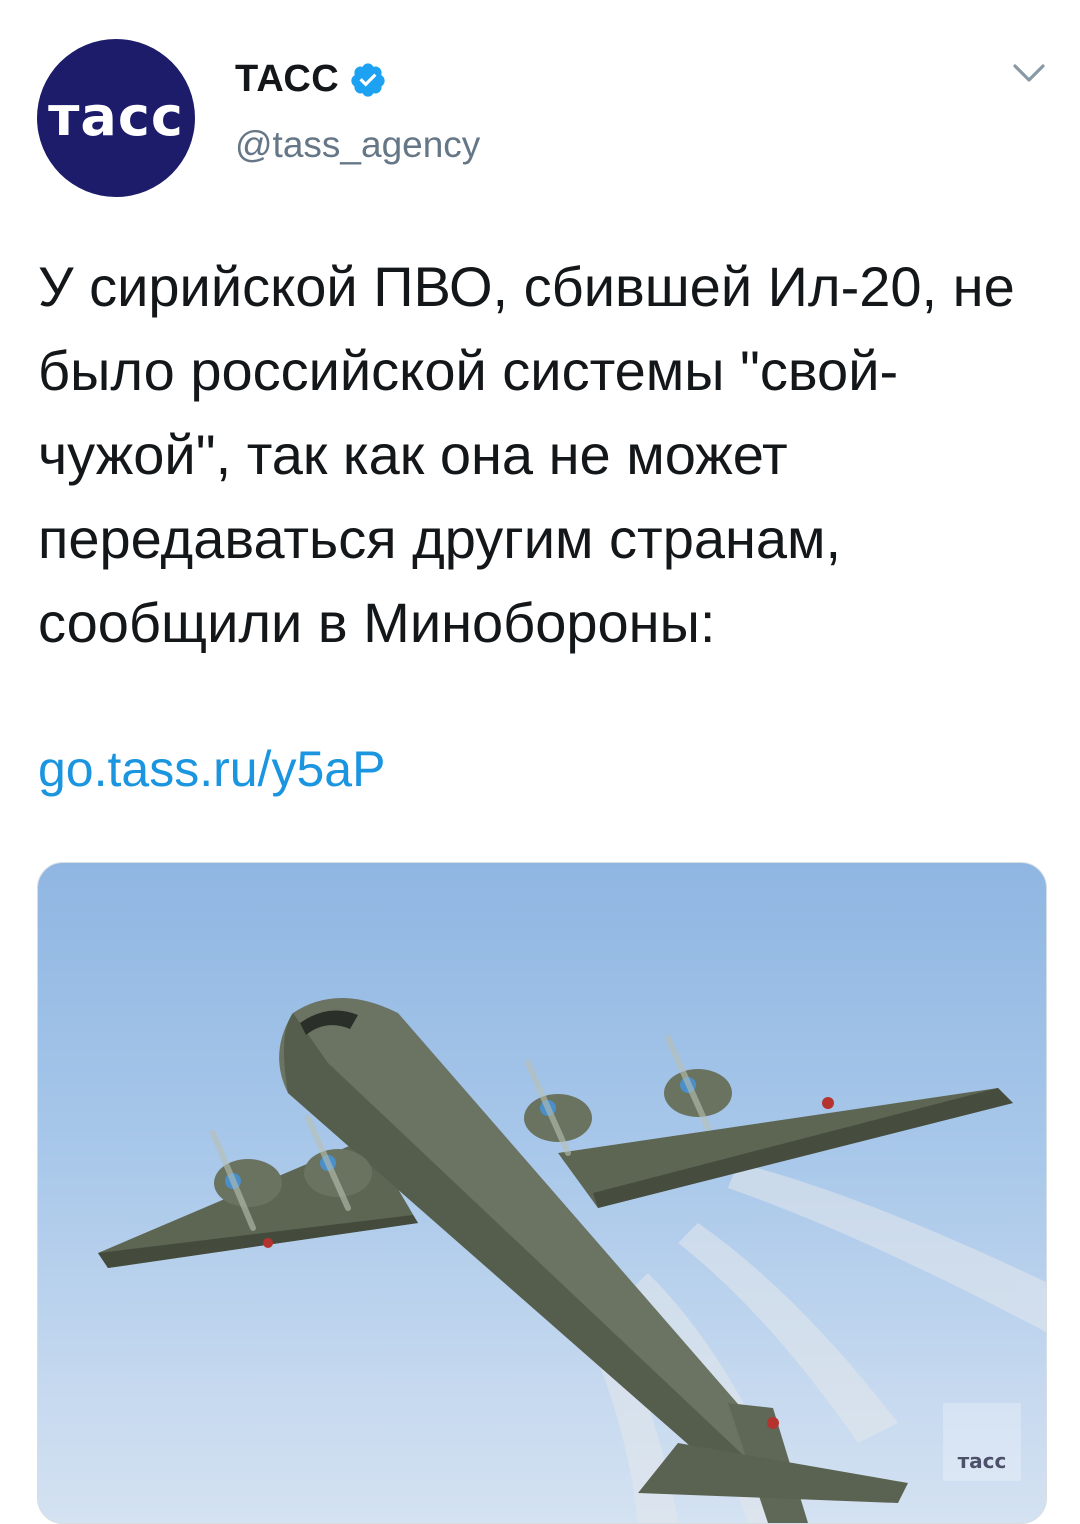 Image resolution: width=1080 pixels, height=1524 pixels. Describe the element at coordinates (287, 79) in the screenshot. I see `display-name: ТАСС` at that location.